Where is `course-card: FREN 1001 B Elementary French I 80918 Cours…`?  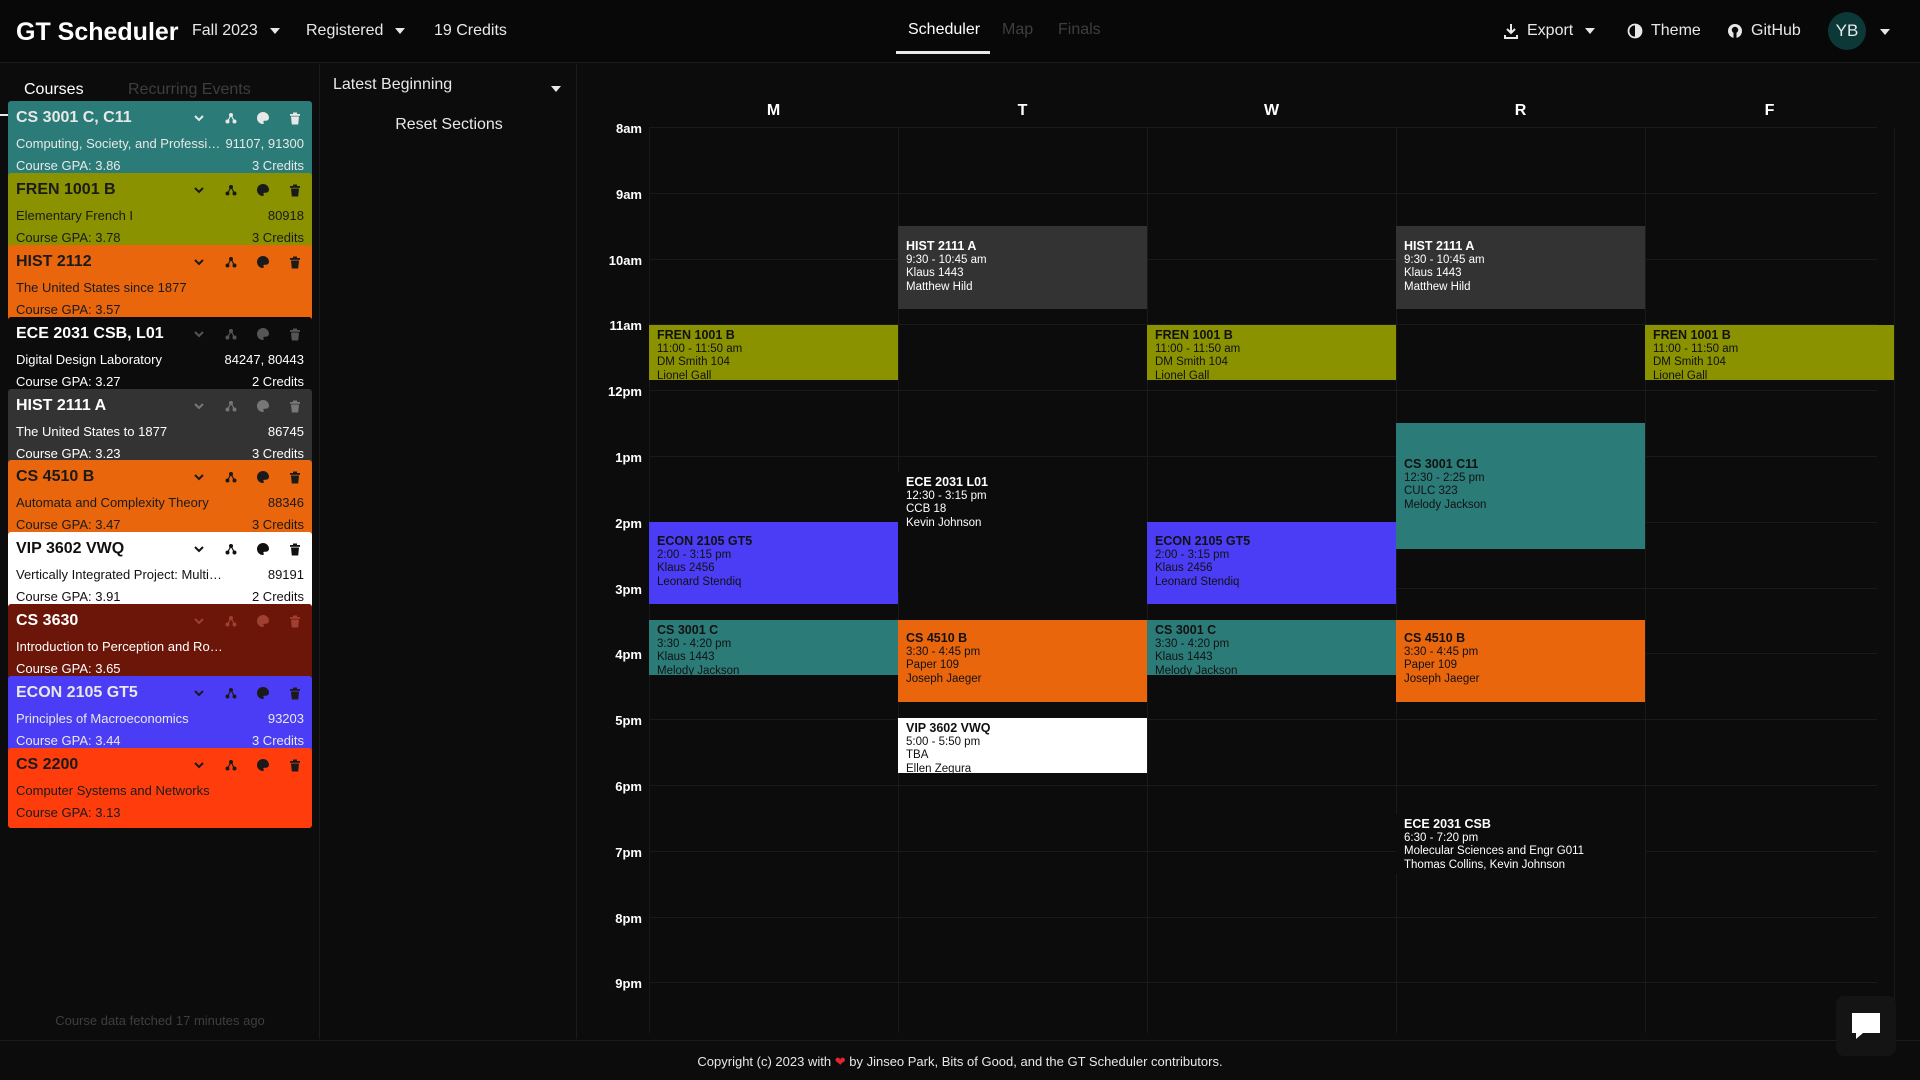 course-card: FREN 1001 B Elementary French I 80918 Cours… is located at coordinates (160, 213).